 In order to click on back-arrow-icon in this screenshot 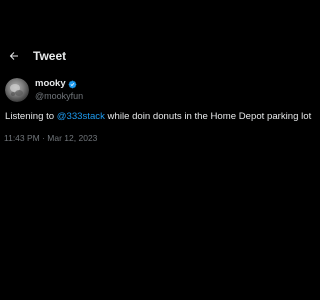, I will do `click(13, 56)`.